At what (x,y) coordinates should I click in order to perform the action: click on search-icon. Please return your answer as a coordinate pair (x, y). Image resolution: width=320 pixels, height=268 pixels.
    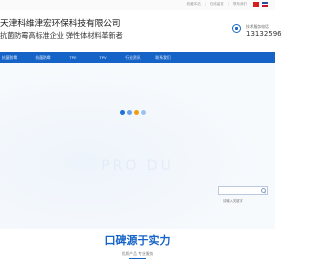
    Looking at the image, I should click on (263, 190).